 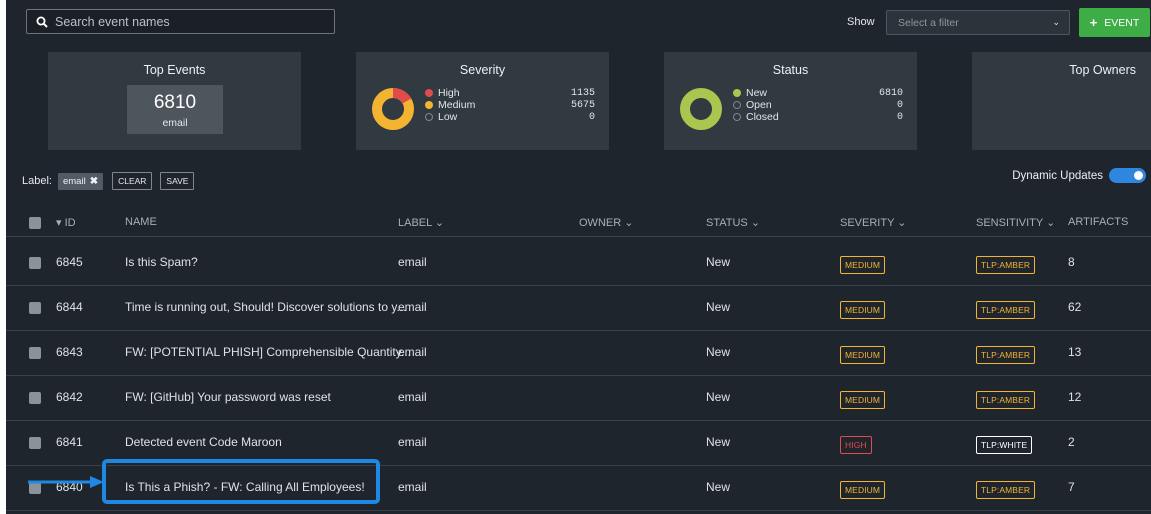 I want to click on row-id: 6843, so click(x=69, y=352).